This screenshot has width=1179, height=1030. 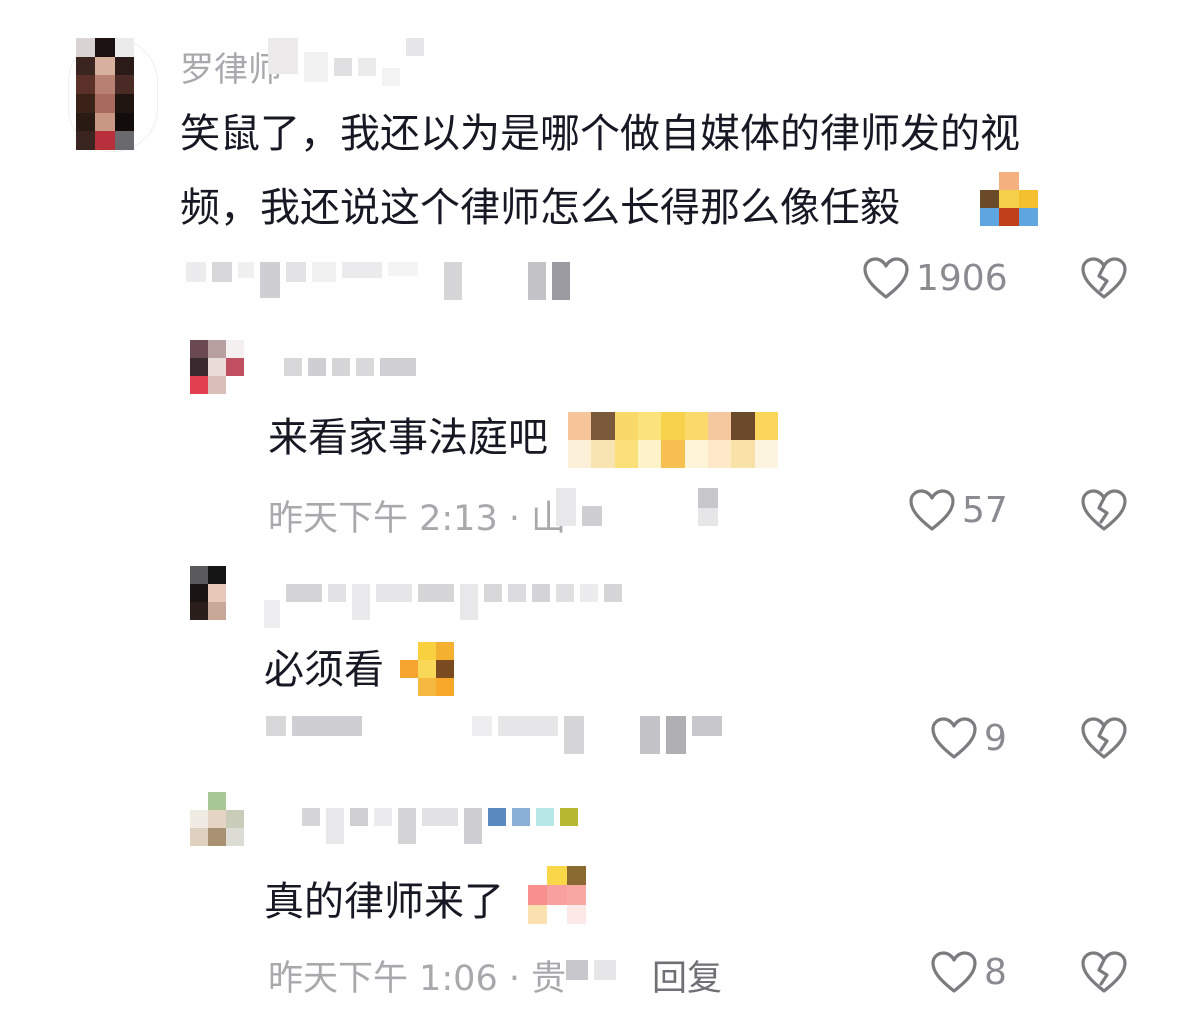 I want to click on like-button: 9, so click(x=968, y=738).